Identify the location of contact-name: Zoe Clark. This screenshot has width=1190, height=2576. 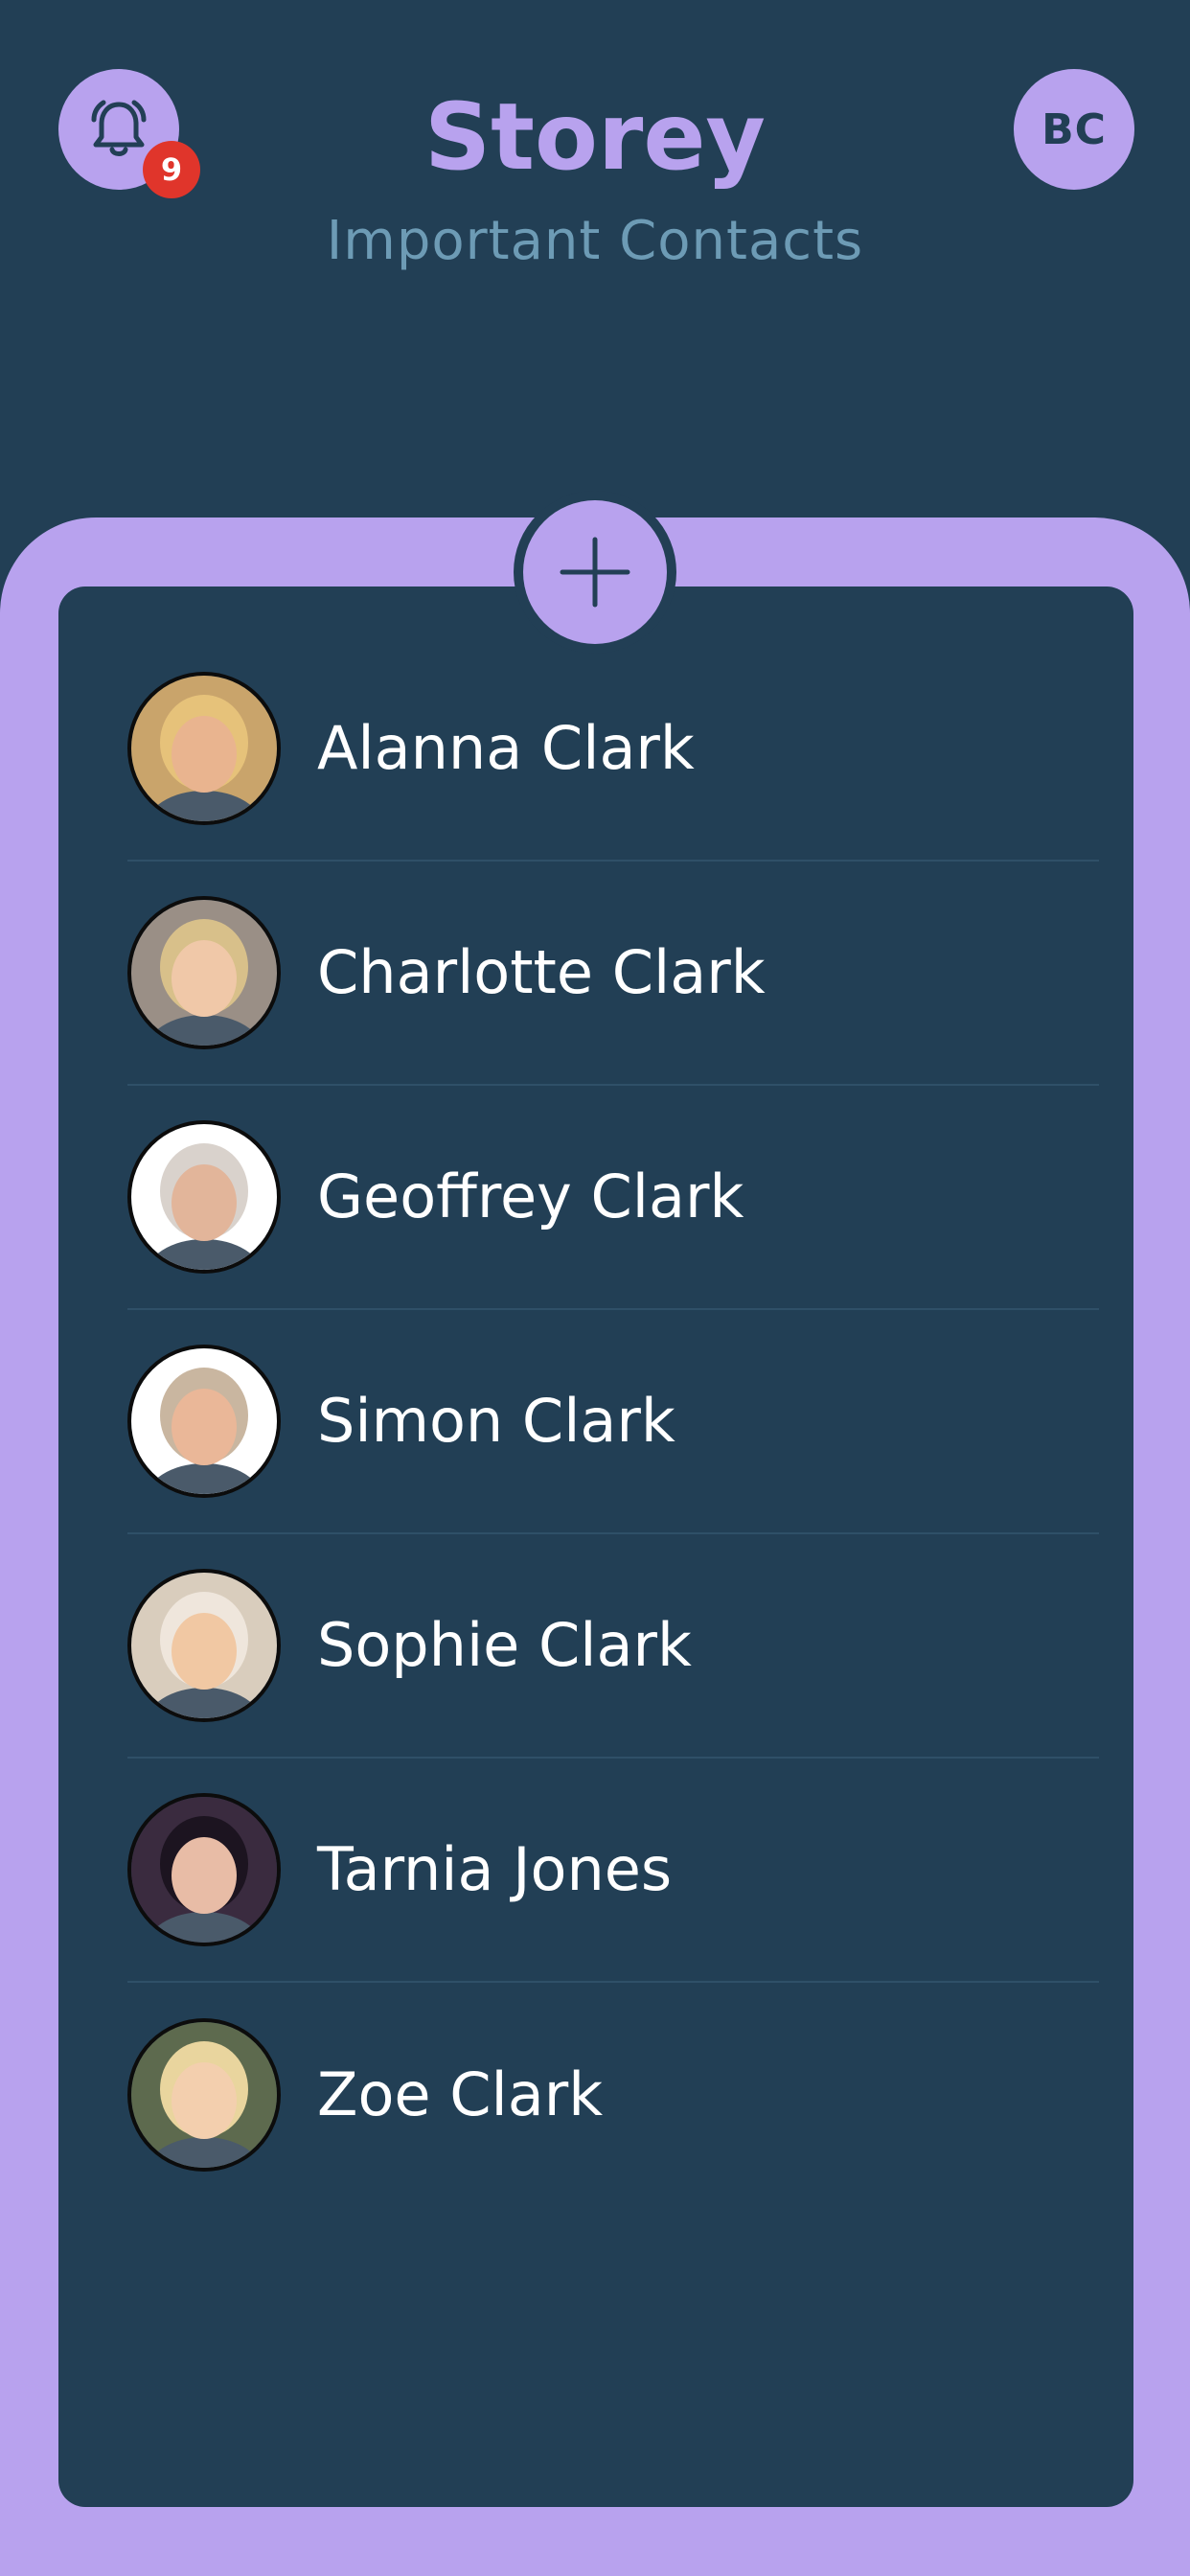
(460, 2094).